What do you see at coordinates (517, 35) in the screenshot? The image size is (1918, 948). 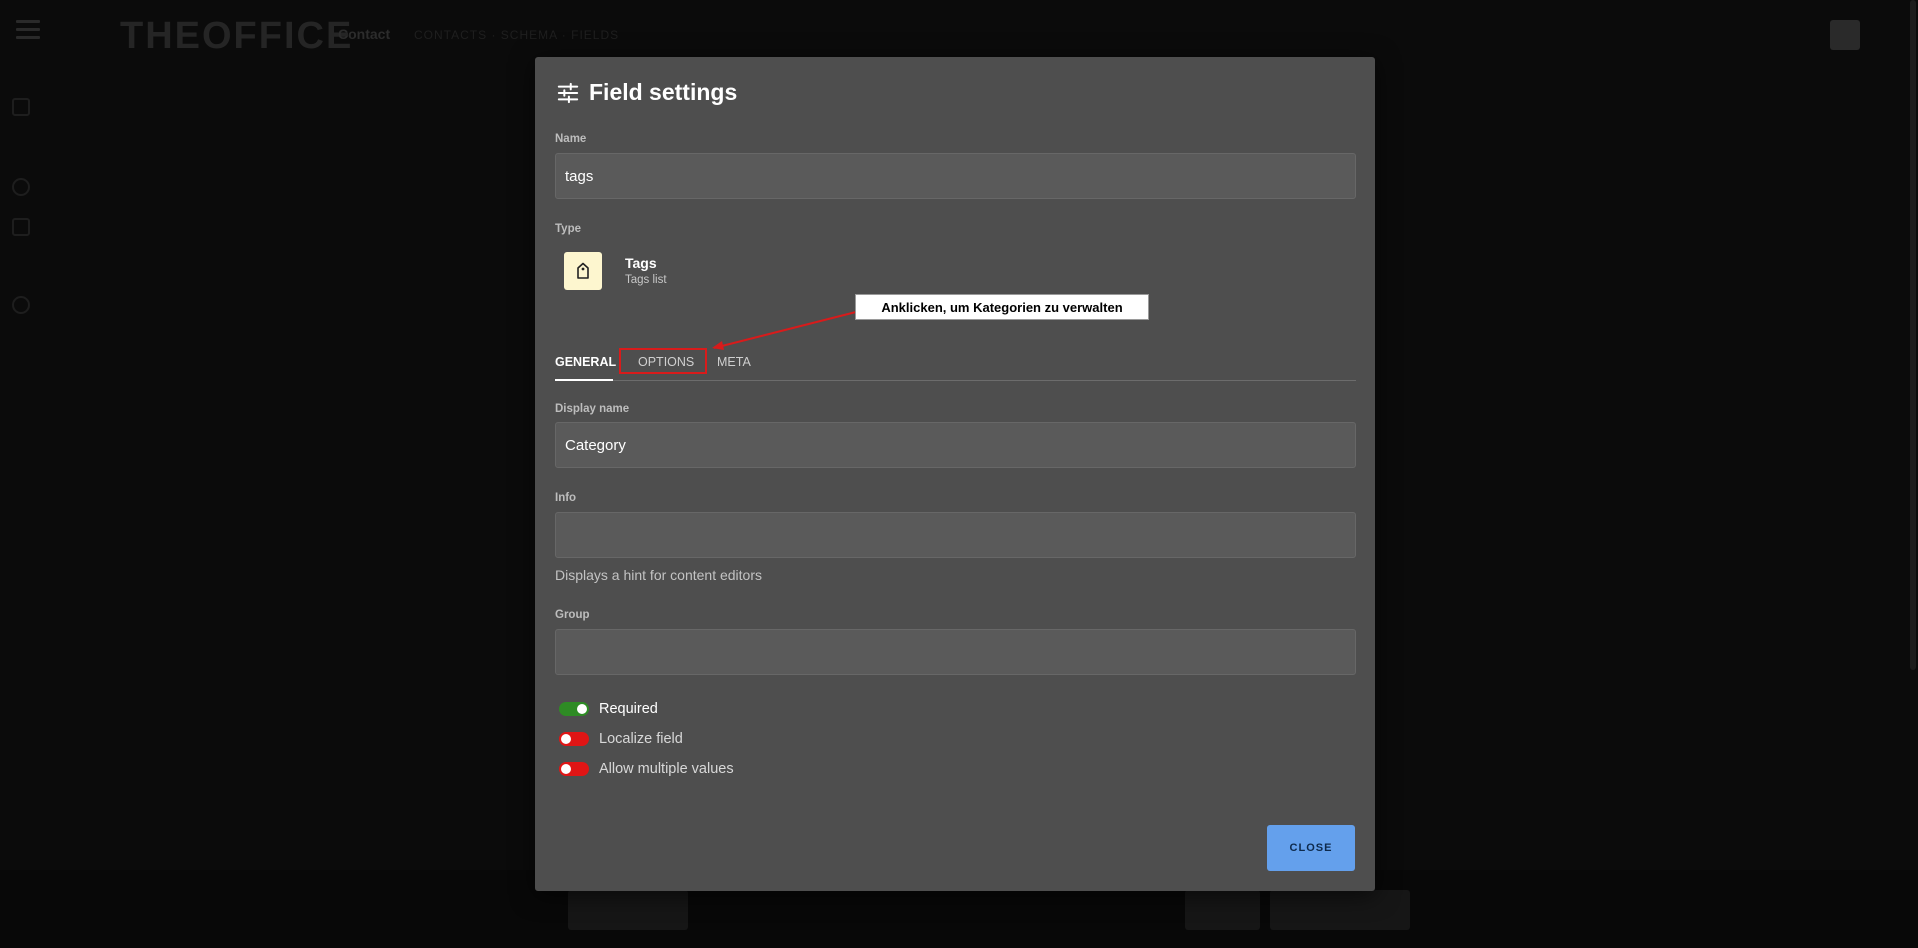 I see `breadcrumb-path: CONTACTS · SCHEMA · FIELDS` at bounding box center [517, 35].